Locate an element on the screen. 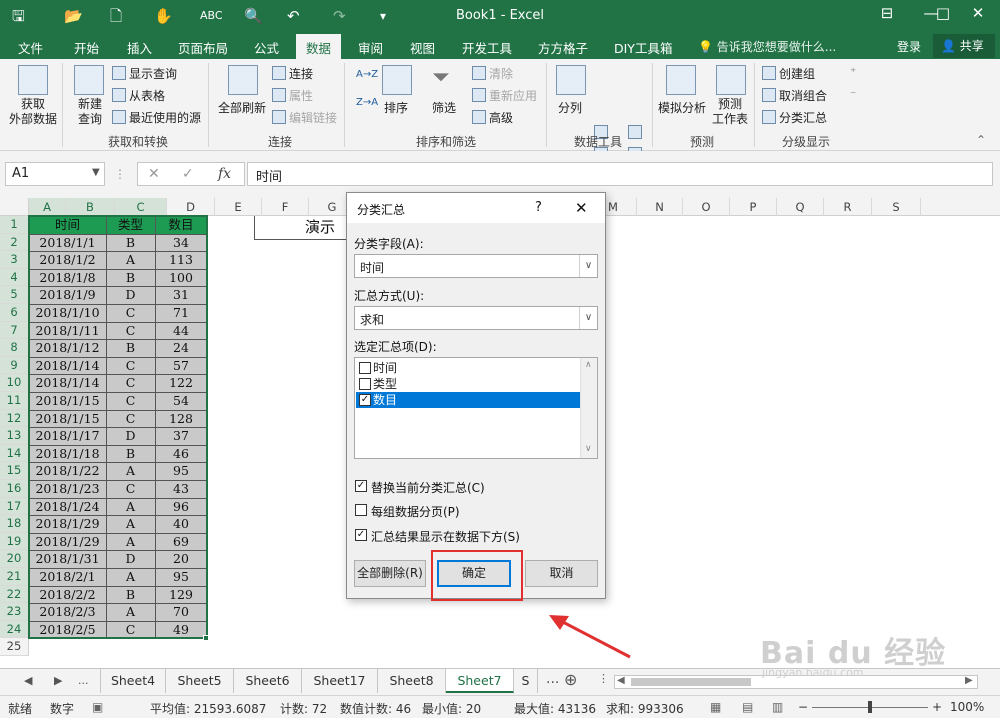  tab-insert: 插入 is located at coordinates (139, 47).